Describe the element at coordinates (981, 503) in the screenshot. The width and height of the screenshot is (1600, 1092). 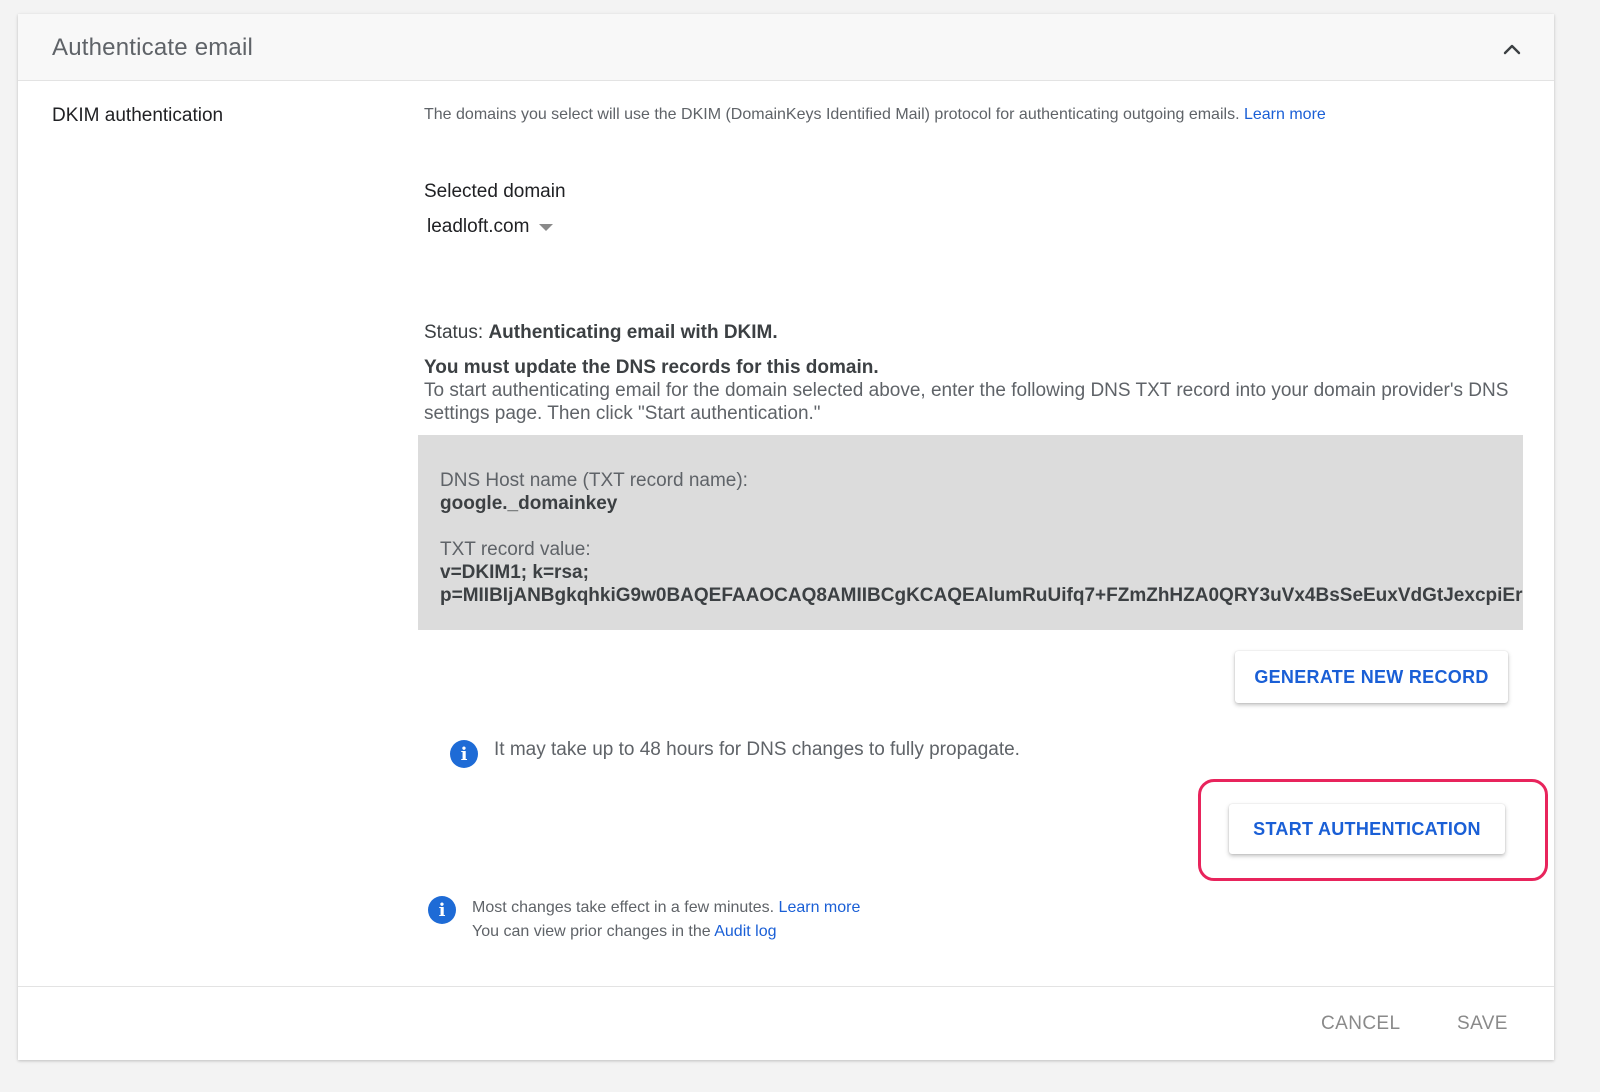
I see `host-name-value: google._domainkey` at that location.